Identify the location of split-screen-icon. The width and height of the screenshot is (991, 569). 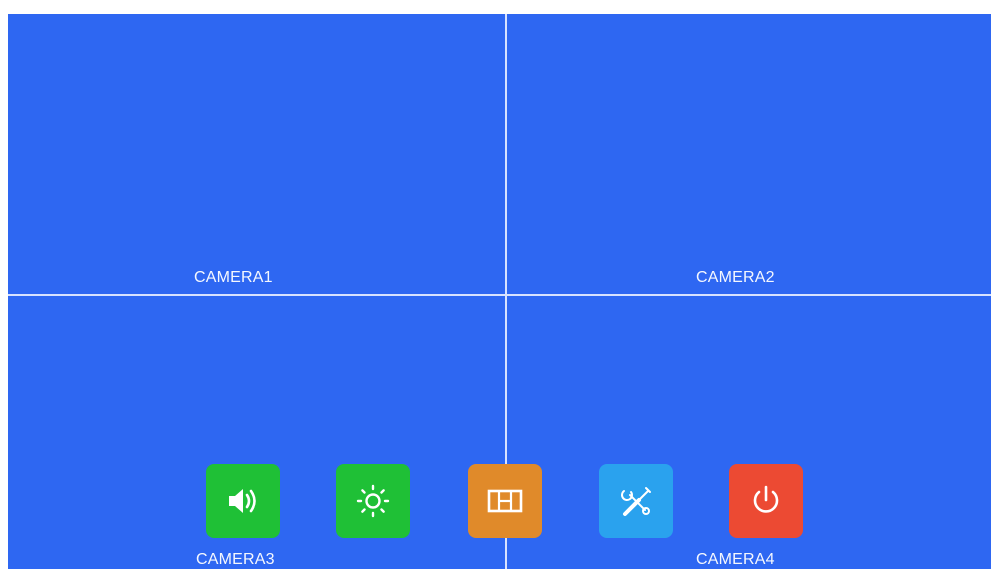
(505, 501).